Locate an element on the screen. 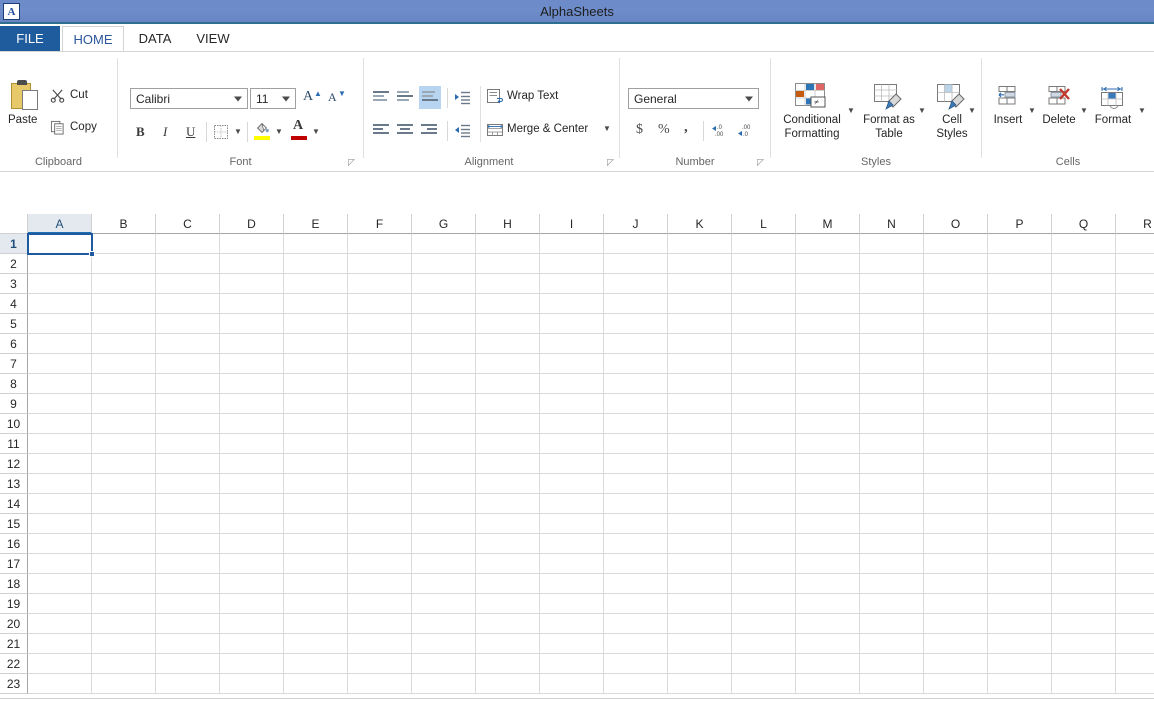  cell-m6 is located at coordinates (828, 344).